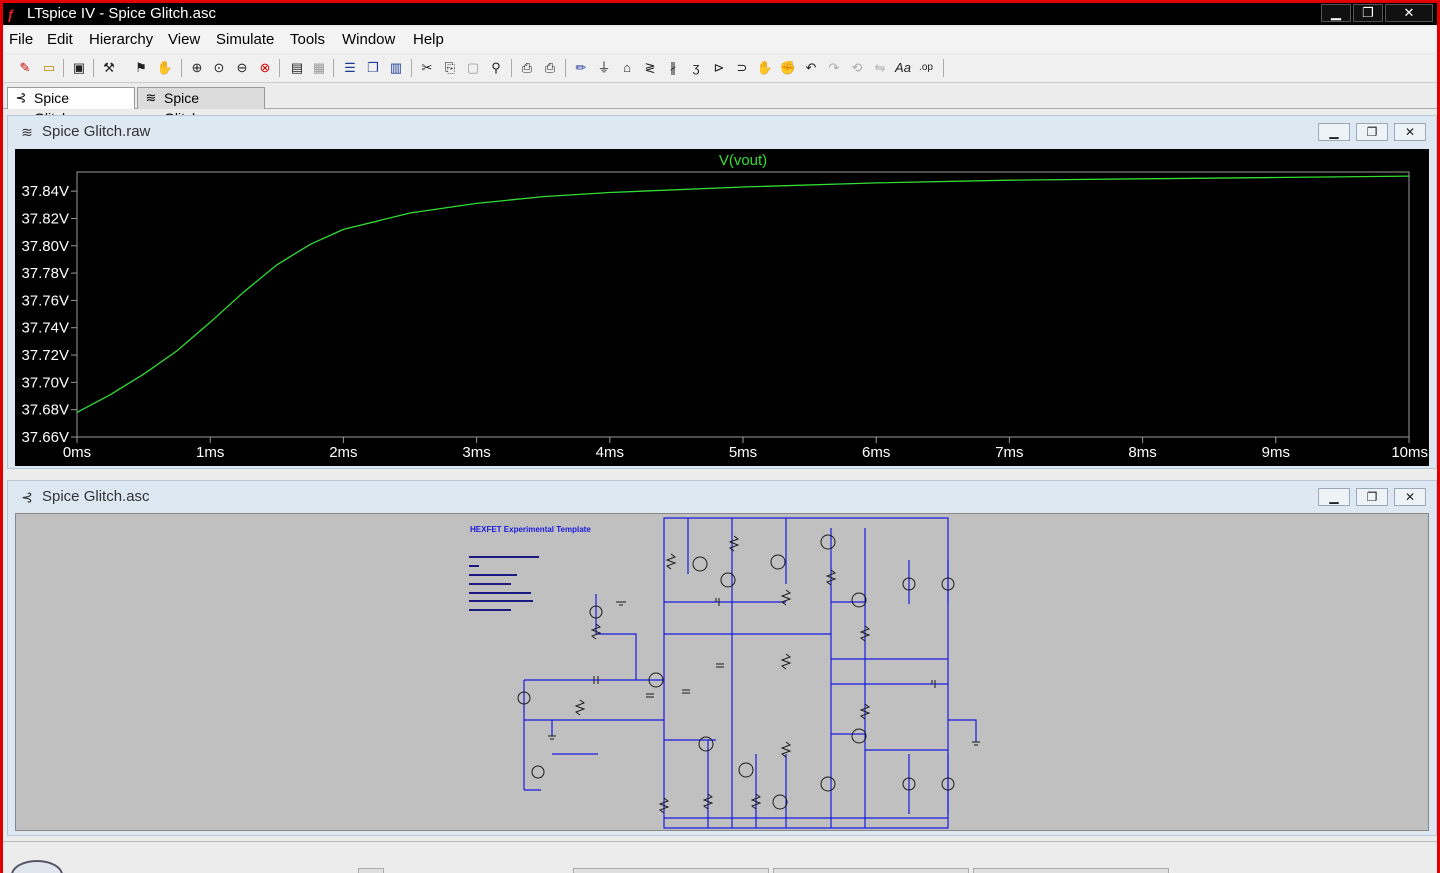 This screenshot has width=1440, height=873. Describe the element at coordinates (742, 68) in the screenshot. I see `component-icon: ⊃` at that location.